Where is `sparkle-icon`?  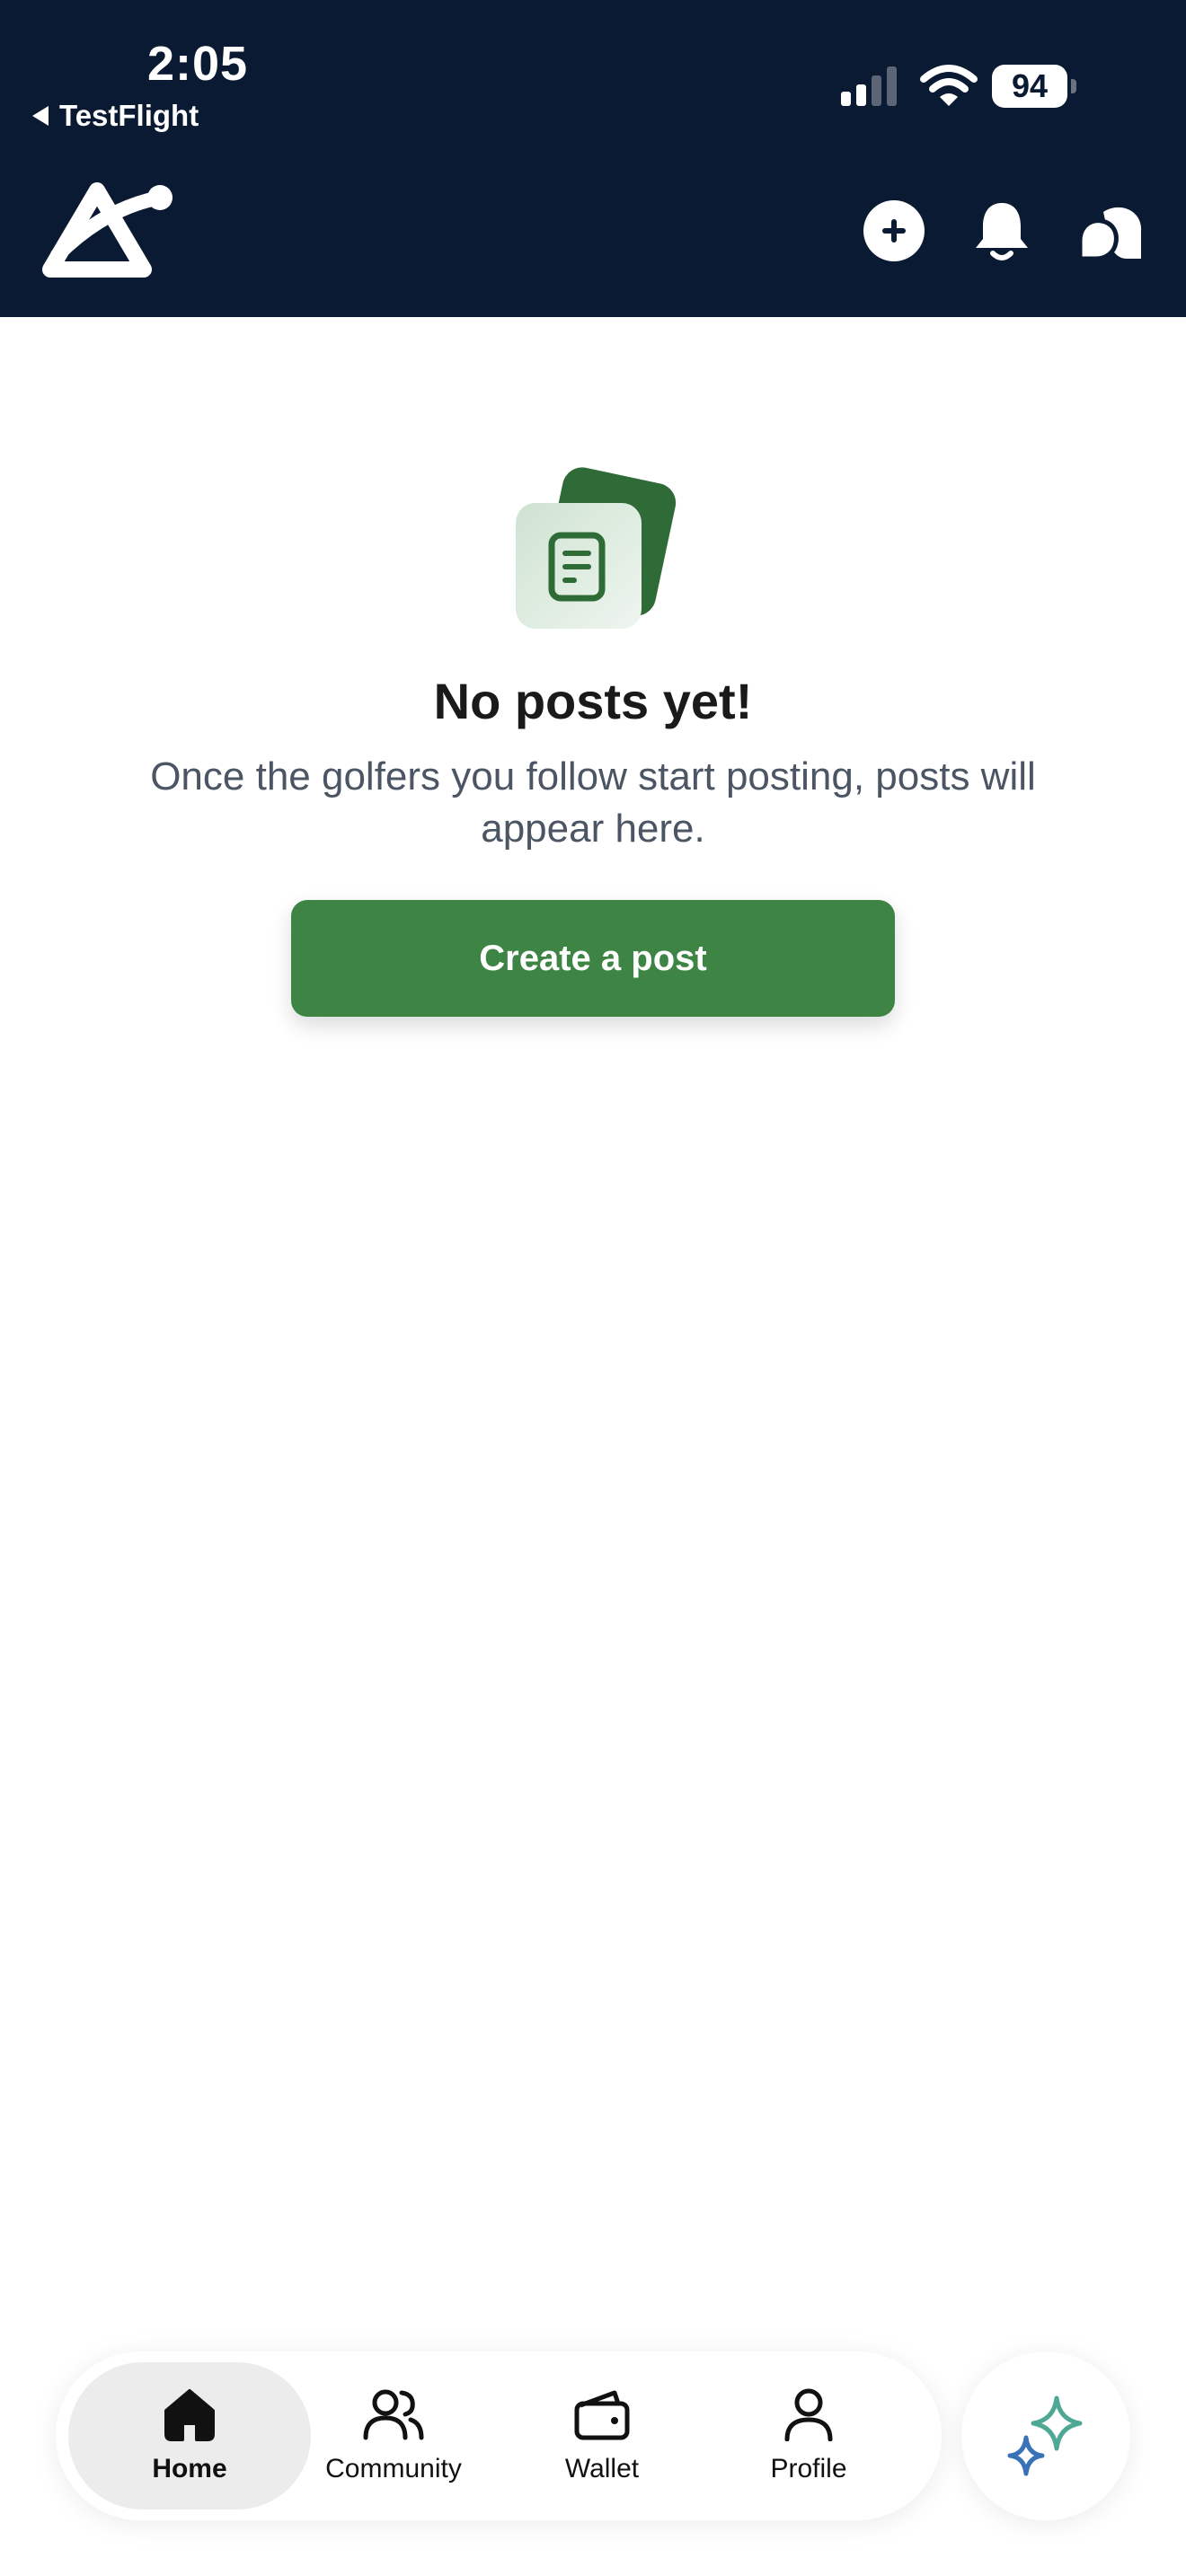
sparkle-icon is located at coordinates (1045, 2435).